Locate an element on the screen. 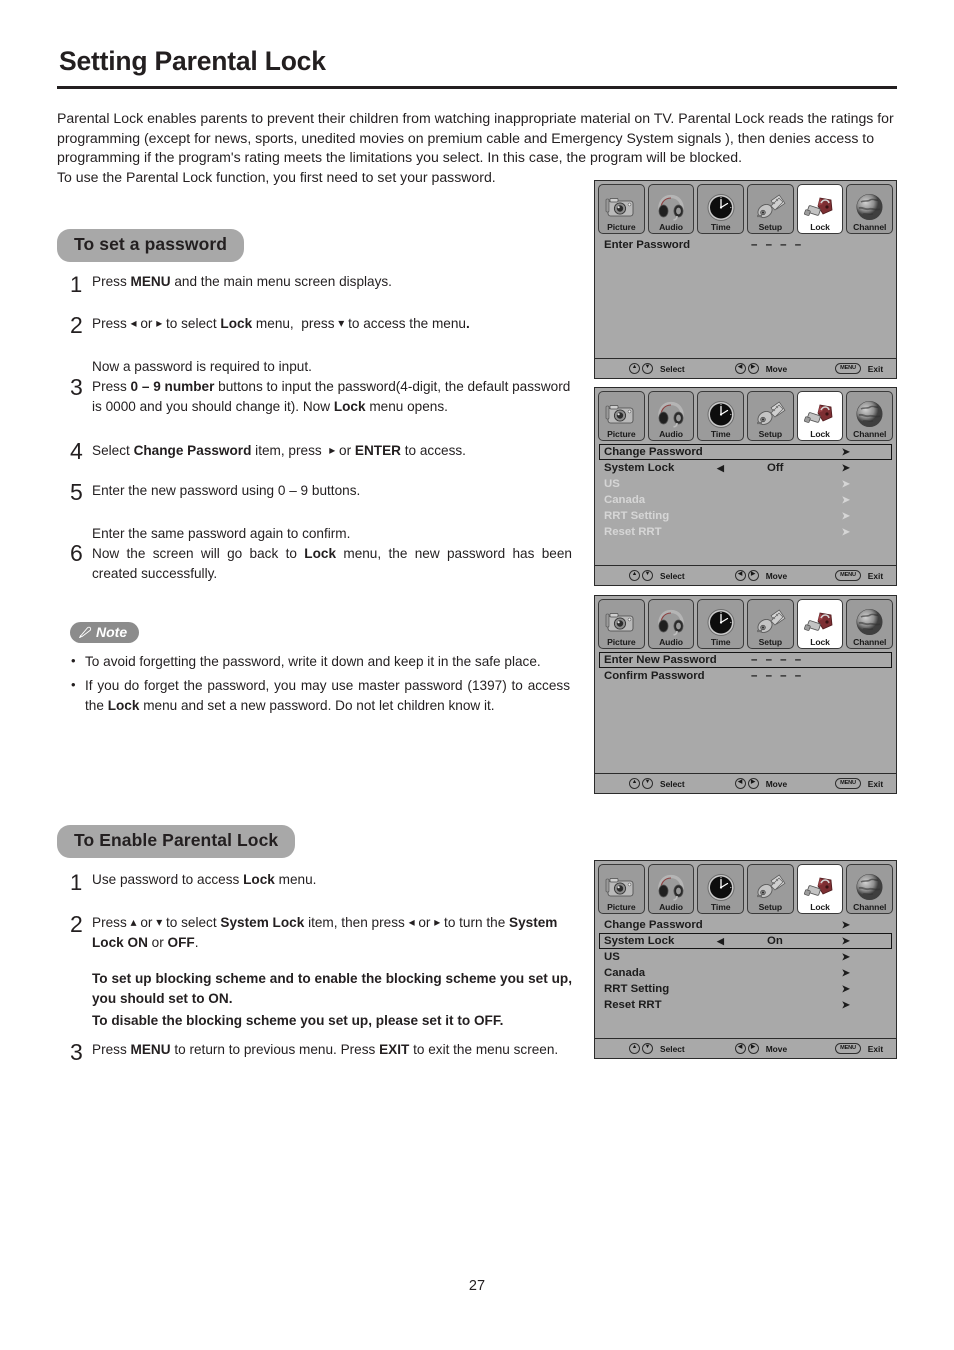 The height and width of the screenshot is (1350, 954). step-number: 3 is located at coordinates (76, 1052).